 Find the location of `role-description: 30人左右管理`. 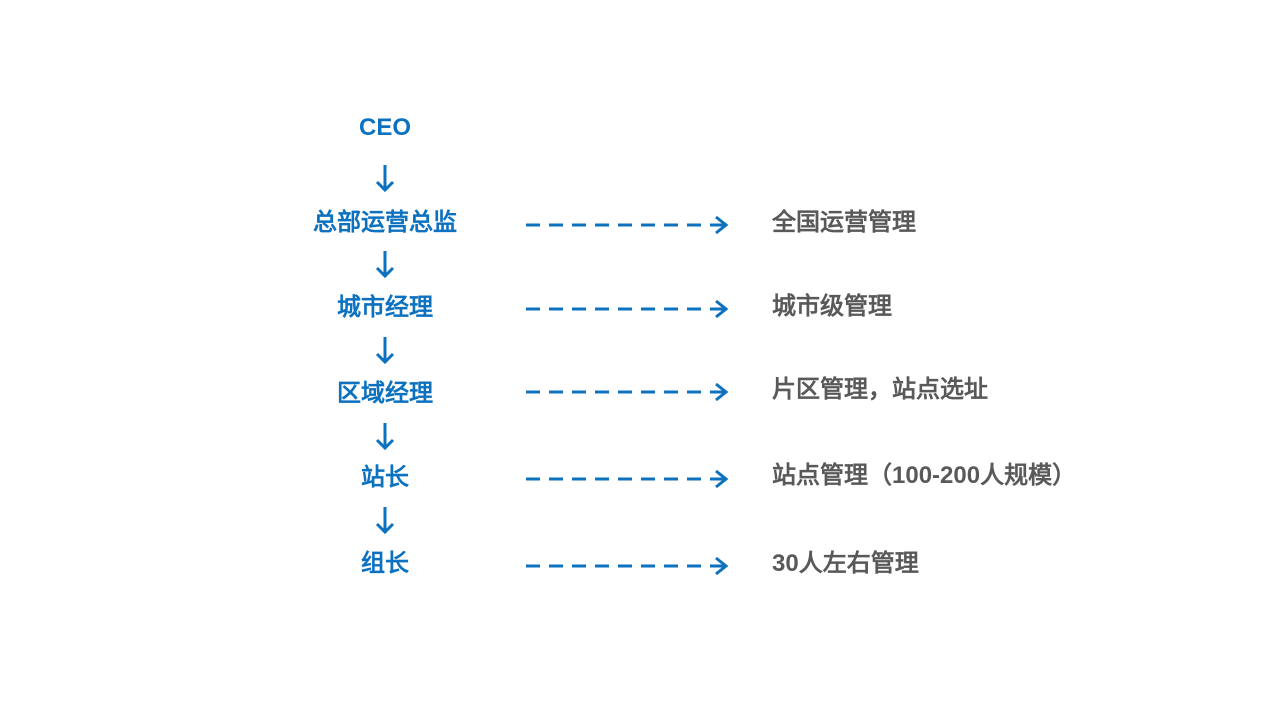

role-description: 30人左右管理 is located at coordinates (845, 563).